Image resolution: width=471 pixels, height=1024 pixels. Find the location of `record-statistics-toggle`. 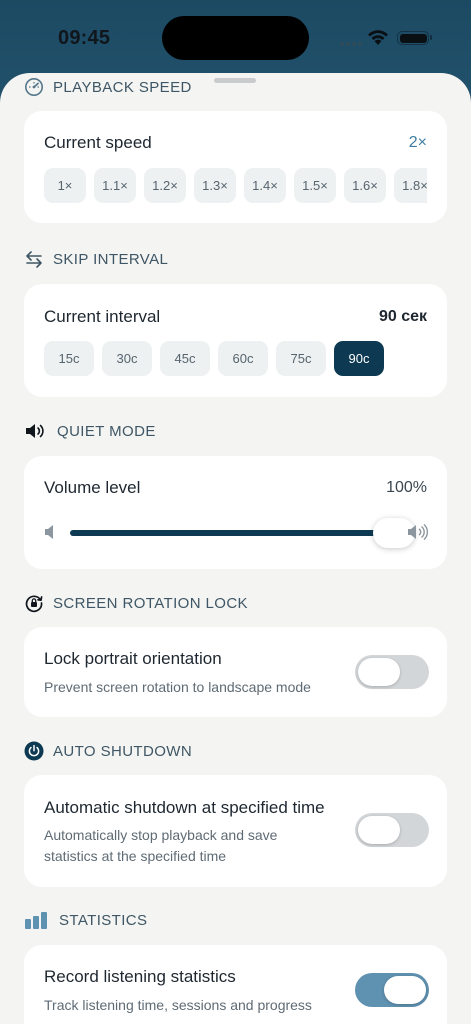

record-statistics-toggle is located at coordinates (392, 990).